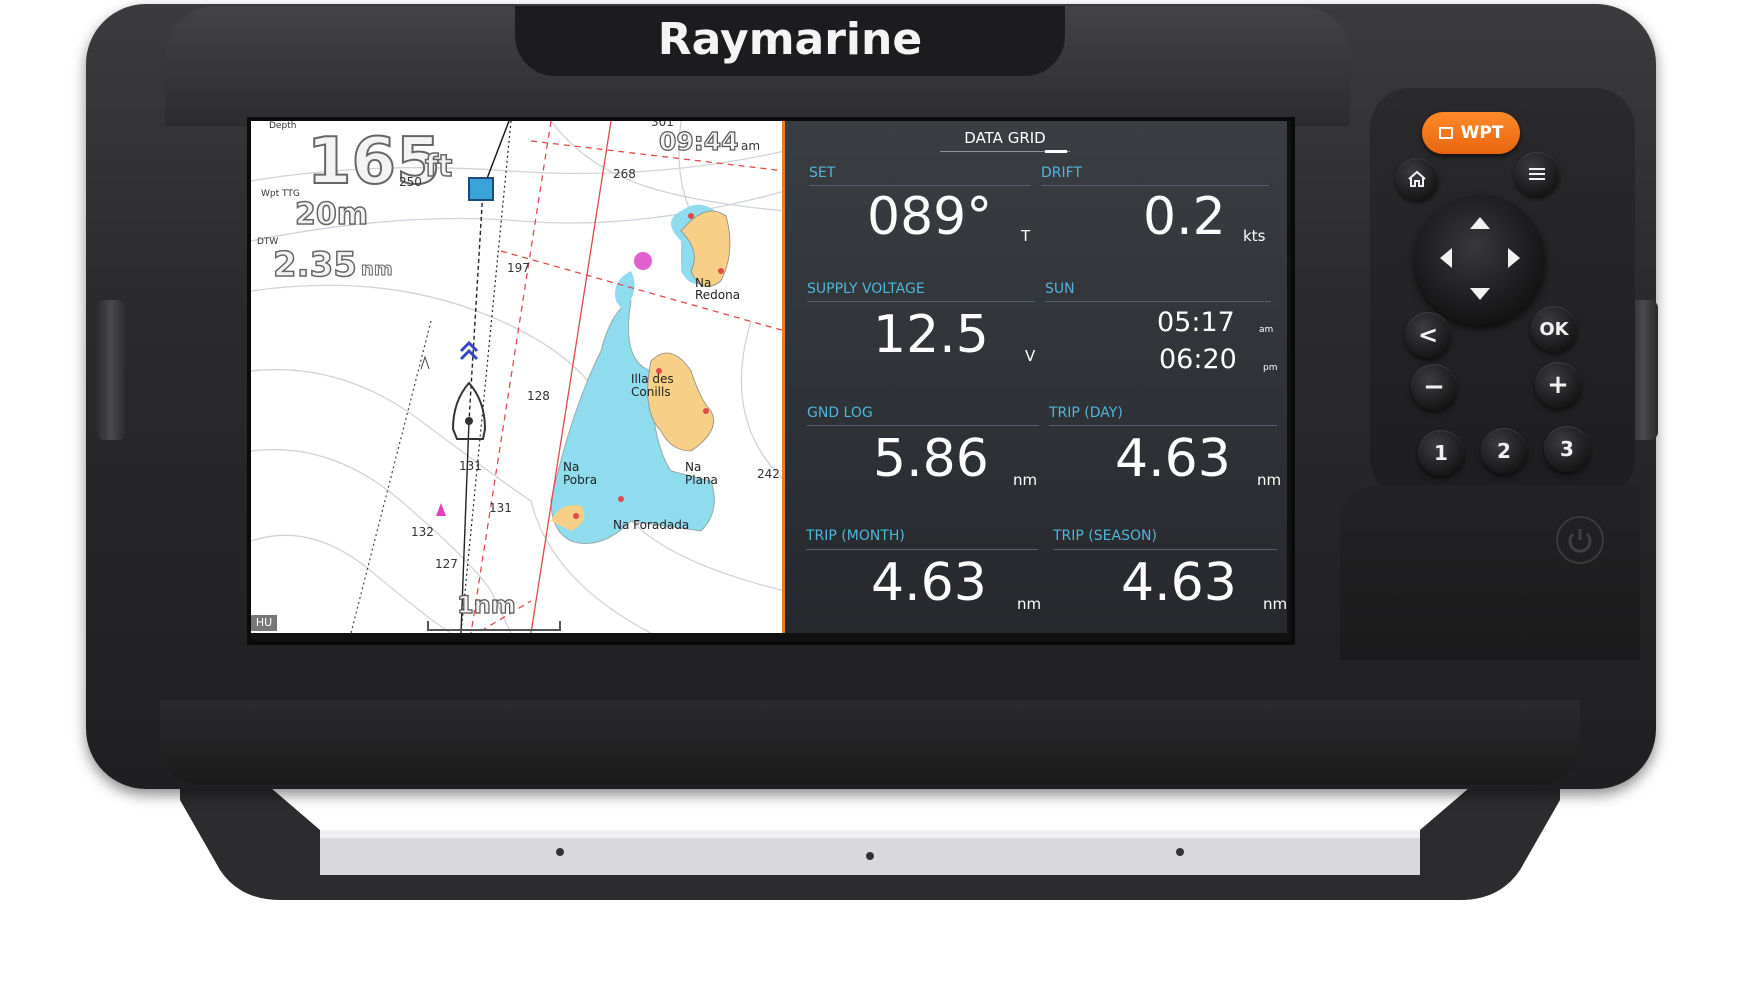 The height and width of the screenshot is (1000, 1738). What do you see at coordinates (314, 265) in the screenshot?
I see `dtw-value: 2.35` at bounding box center [314, 265].